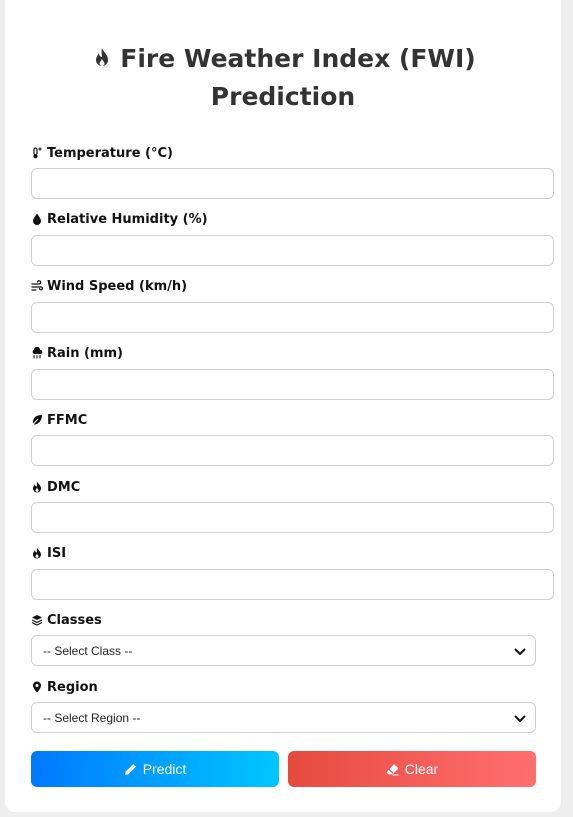 This screenshot has width=573, height=817. Describe the element at coordinates (36, 420) in the screenshot. I see `leaf-icon` at that location.